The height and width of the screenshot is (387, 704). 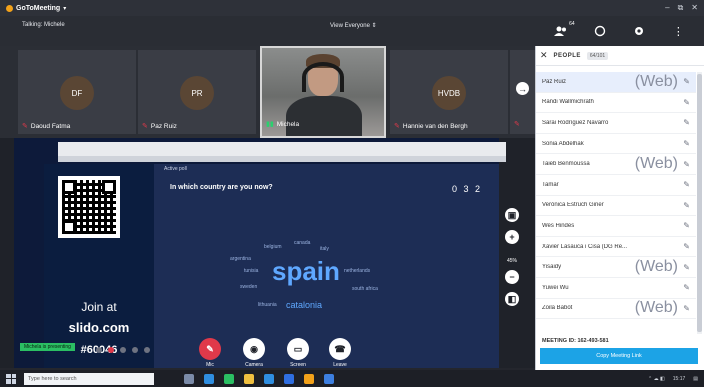 I want to click on people-list-item: Sarai Rodríguez Navarro ✎, so click(x=616, y=123).